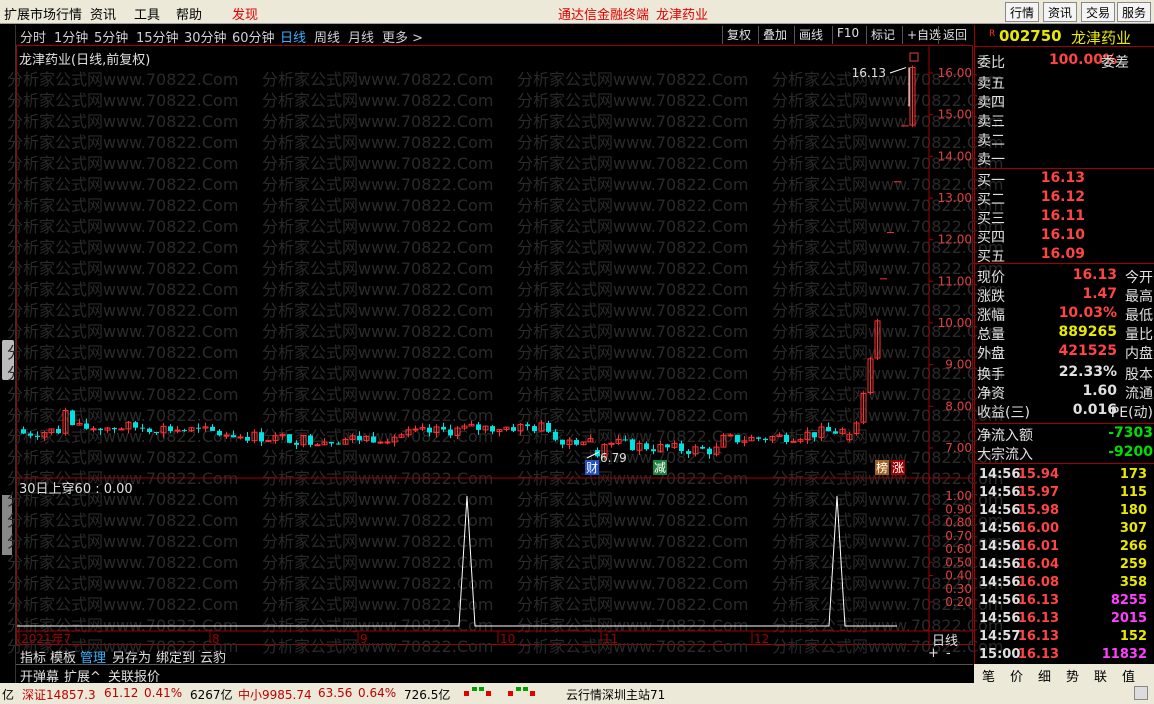 The height and width of the screenshot is (704, 1154). I want to click on buy-level-row: 买二 16.12, so click(1065, 198).